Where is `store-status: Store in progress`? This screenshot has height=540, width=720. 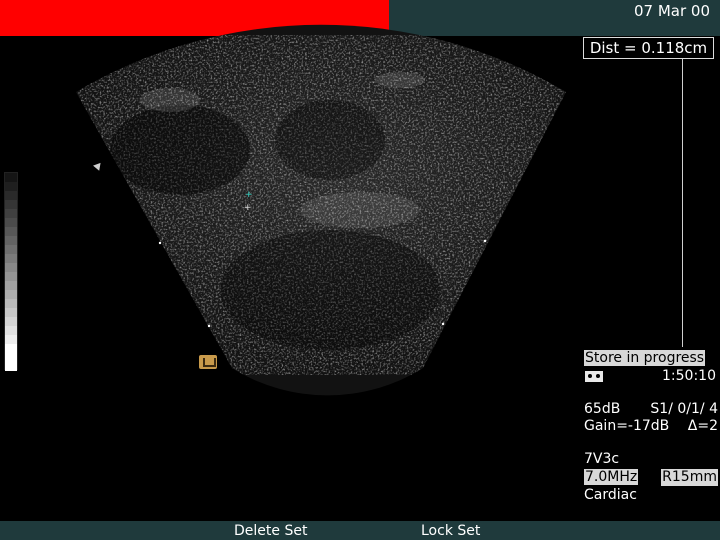
store-status: Store in progress is located at coordinates (645, 358).